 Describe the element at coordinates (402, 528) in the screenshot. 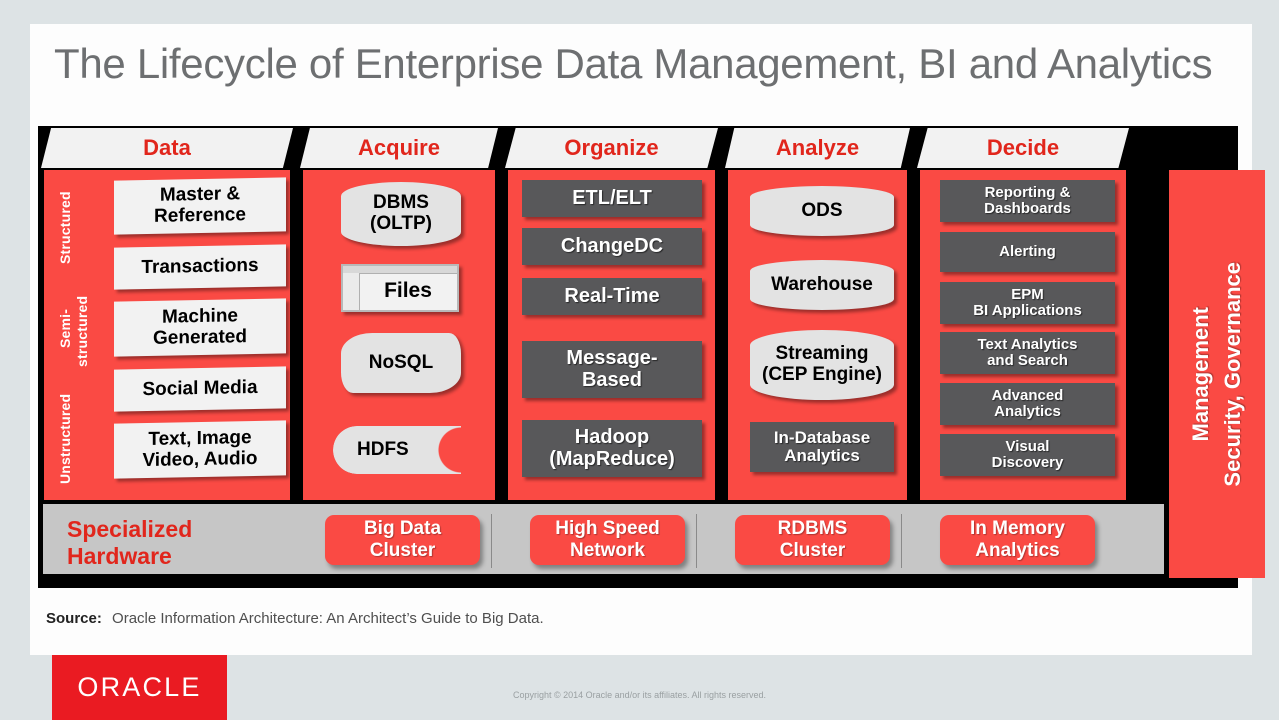

I see `hardware-item-line1: Big Data` at that location.